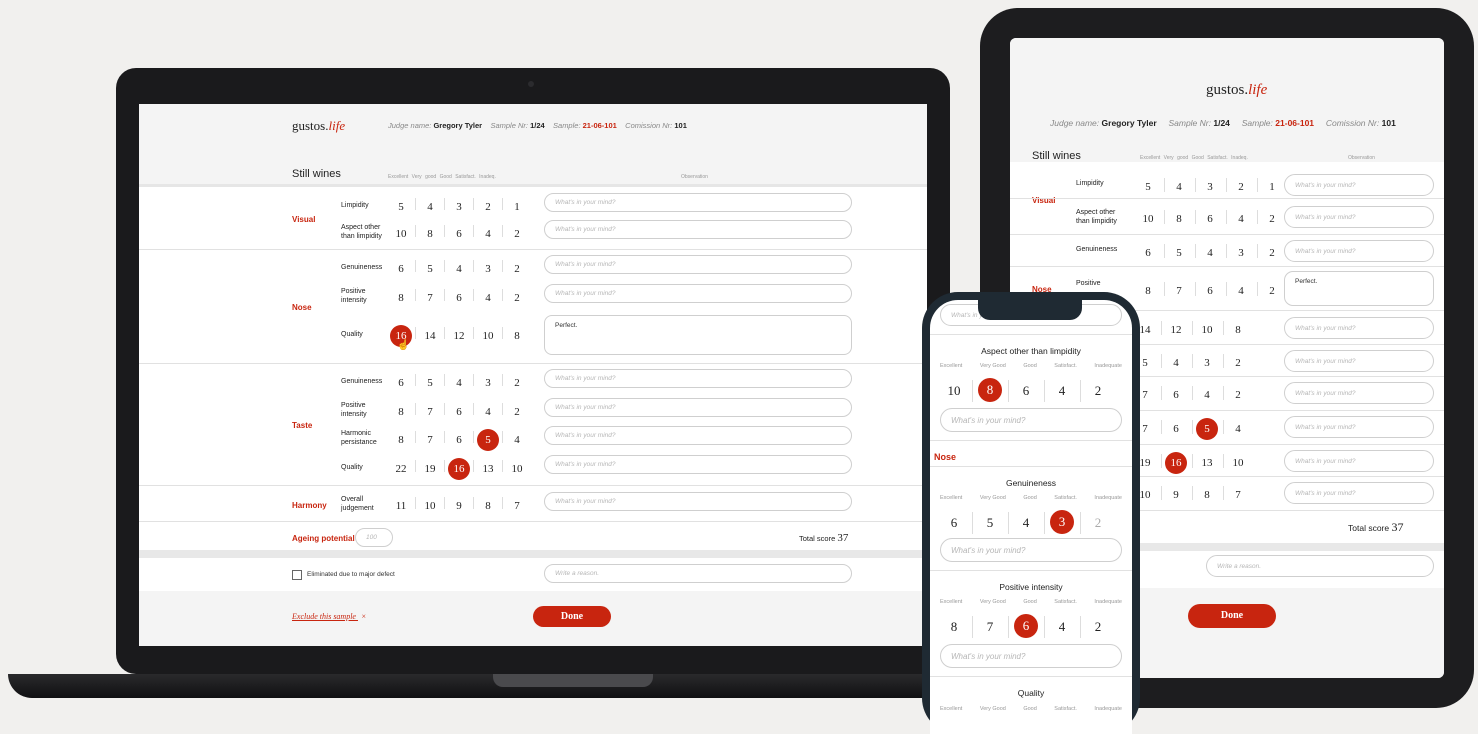 The width and height of the screenshot is (1478, 734). Describe the element at coordinates (459, 469) in the screenshot. I see `laptop-score-taste_quality-2: 16` at that location.